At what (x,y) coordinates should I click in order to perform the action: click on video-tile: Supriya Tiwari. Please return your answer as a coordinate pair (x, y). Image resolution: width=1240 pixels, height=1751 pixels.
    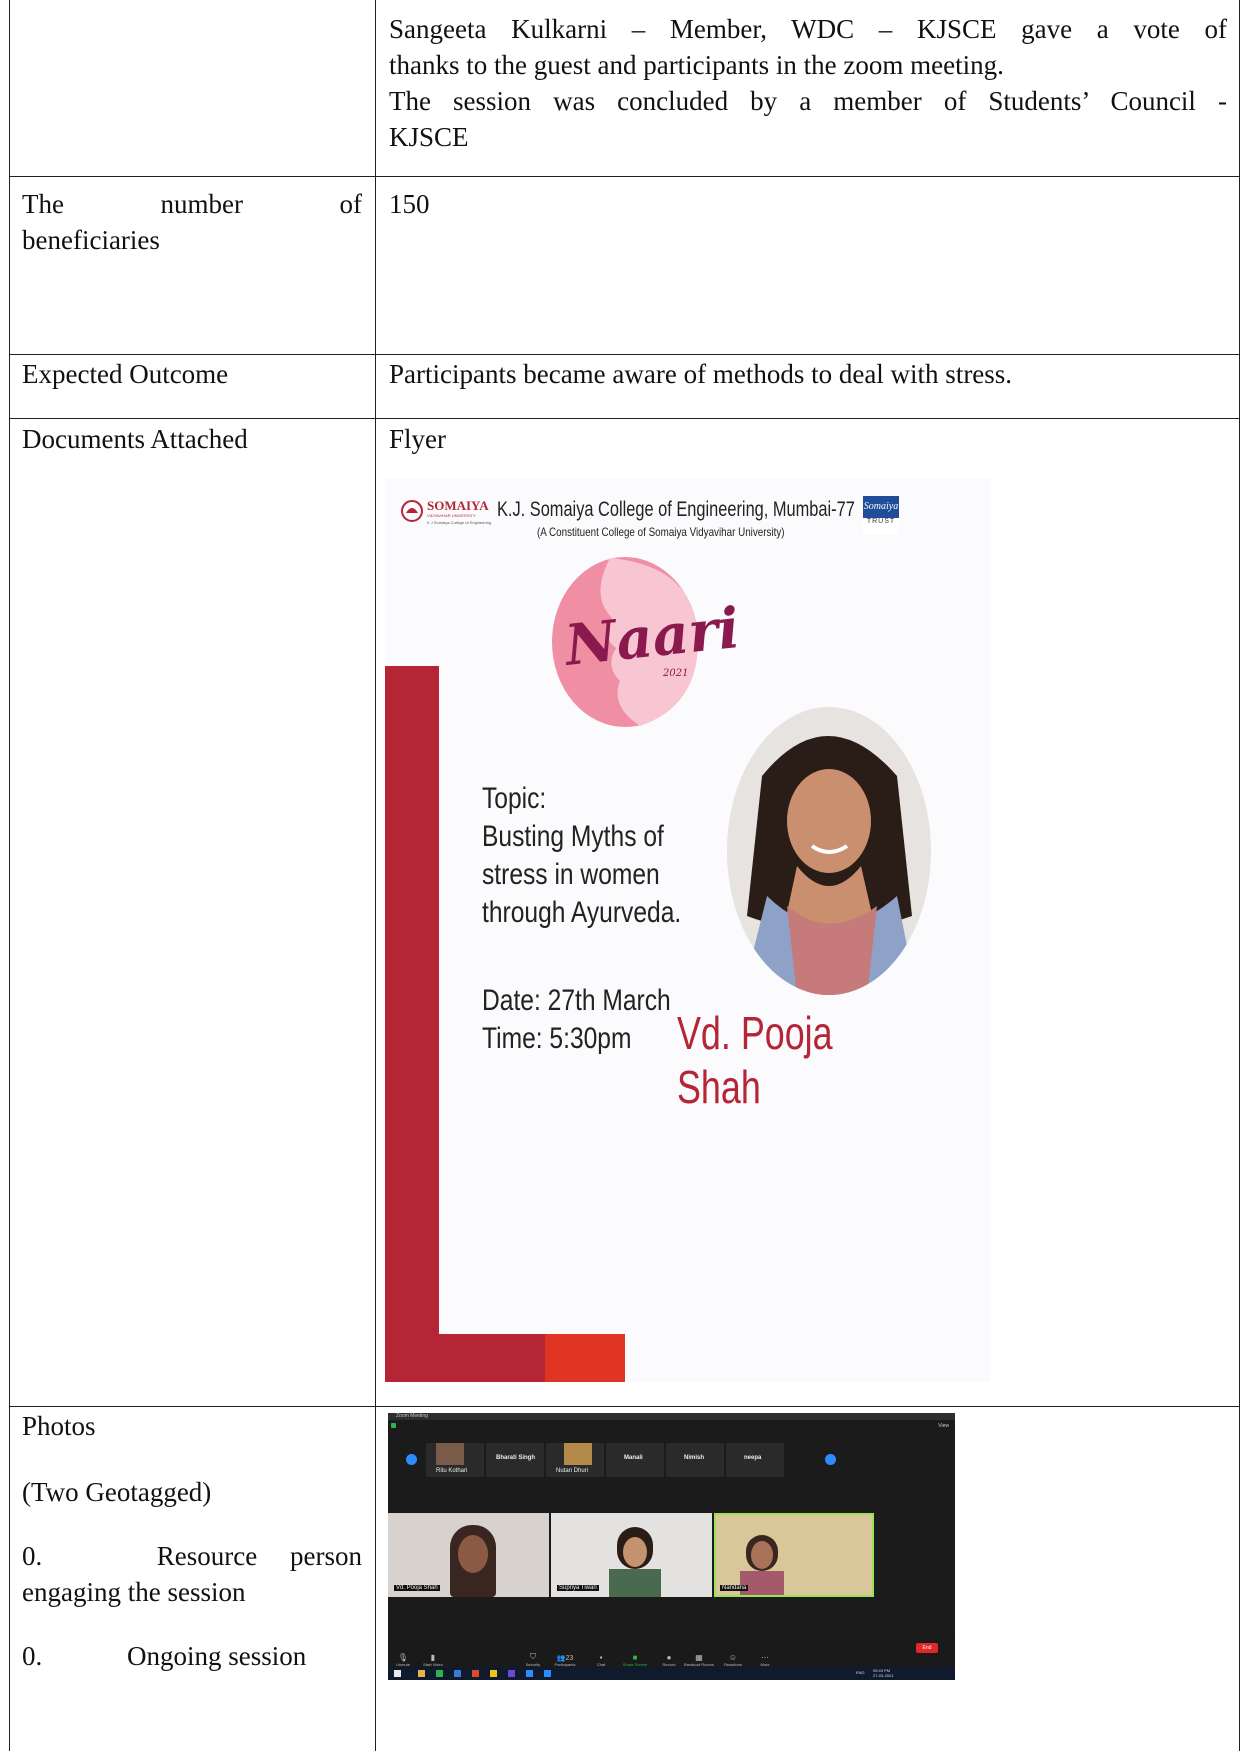
    Looking at the image, I should click on (631, 1555).